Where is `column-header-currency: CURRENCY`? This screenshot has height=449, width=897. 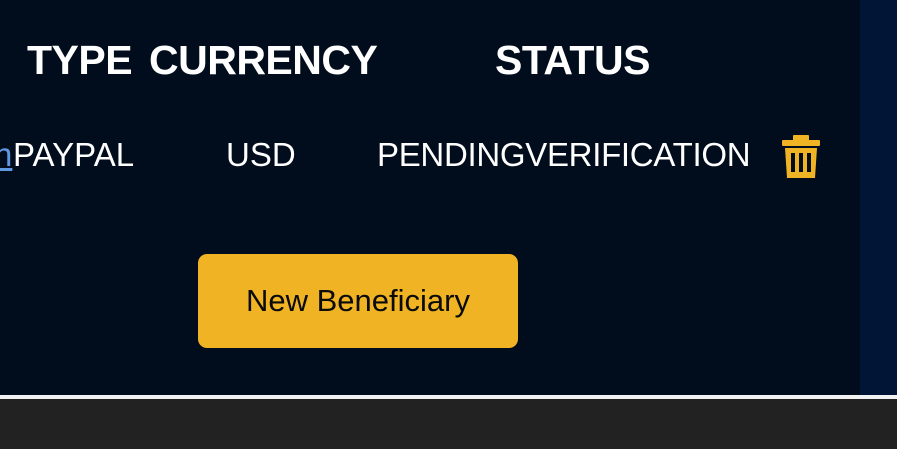 column-header-currency: CURRENCY is located at coordinates (263, 60).